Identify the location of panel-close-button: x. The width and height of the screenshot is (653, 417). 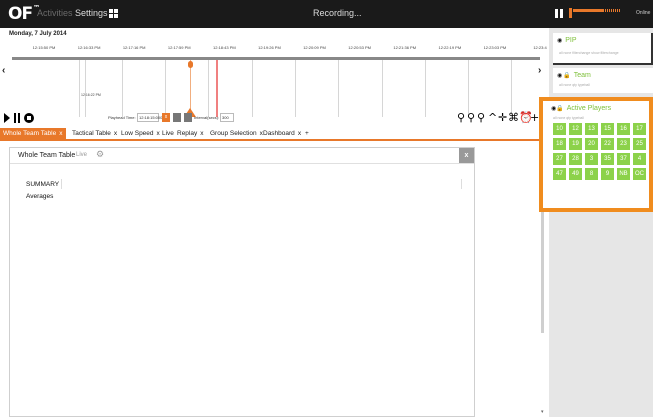
(466, 155).